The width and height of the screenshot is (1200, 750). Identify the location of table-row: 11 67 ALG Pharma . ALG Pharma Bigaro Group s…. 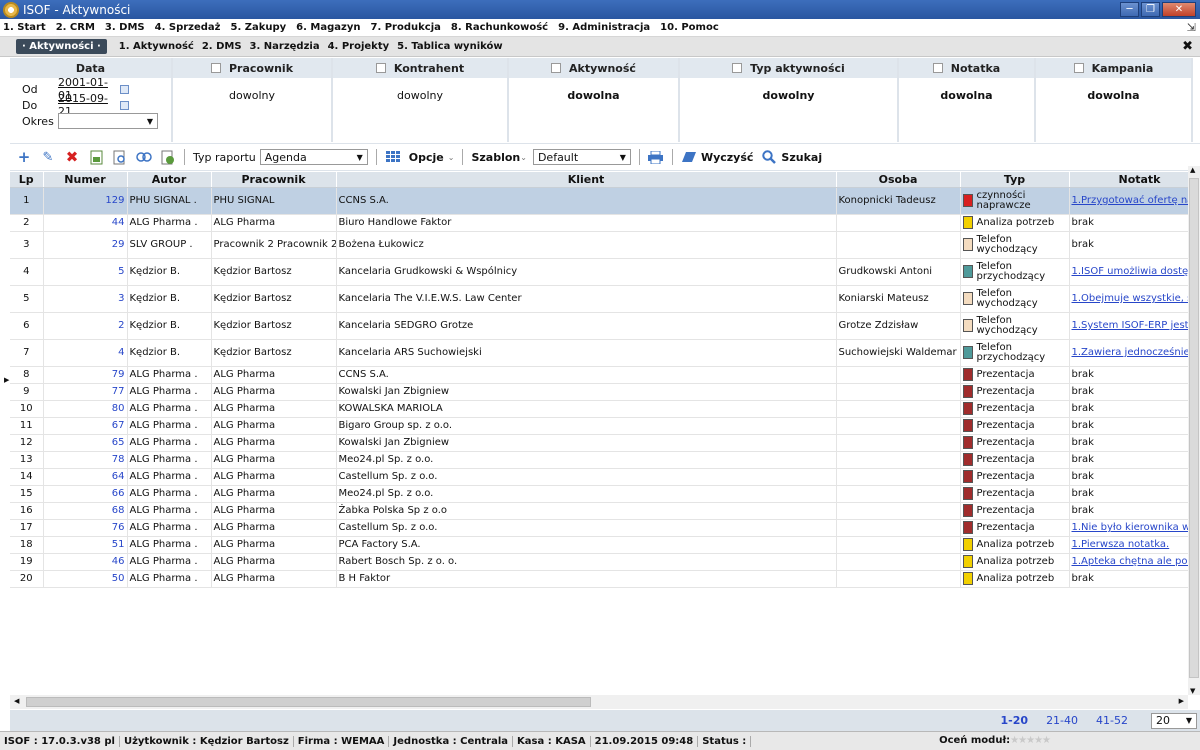
(599, 426).